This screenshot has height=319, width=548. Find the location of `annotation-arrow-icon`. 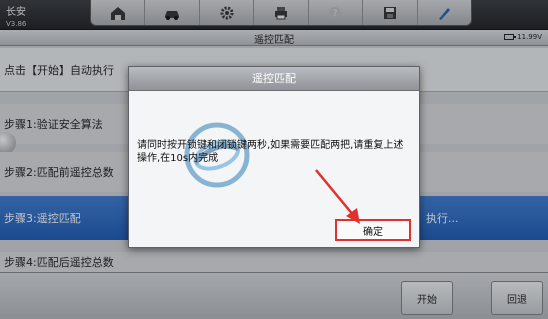

annotation-arrow-icon is located at coordinates (337, 196).